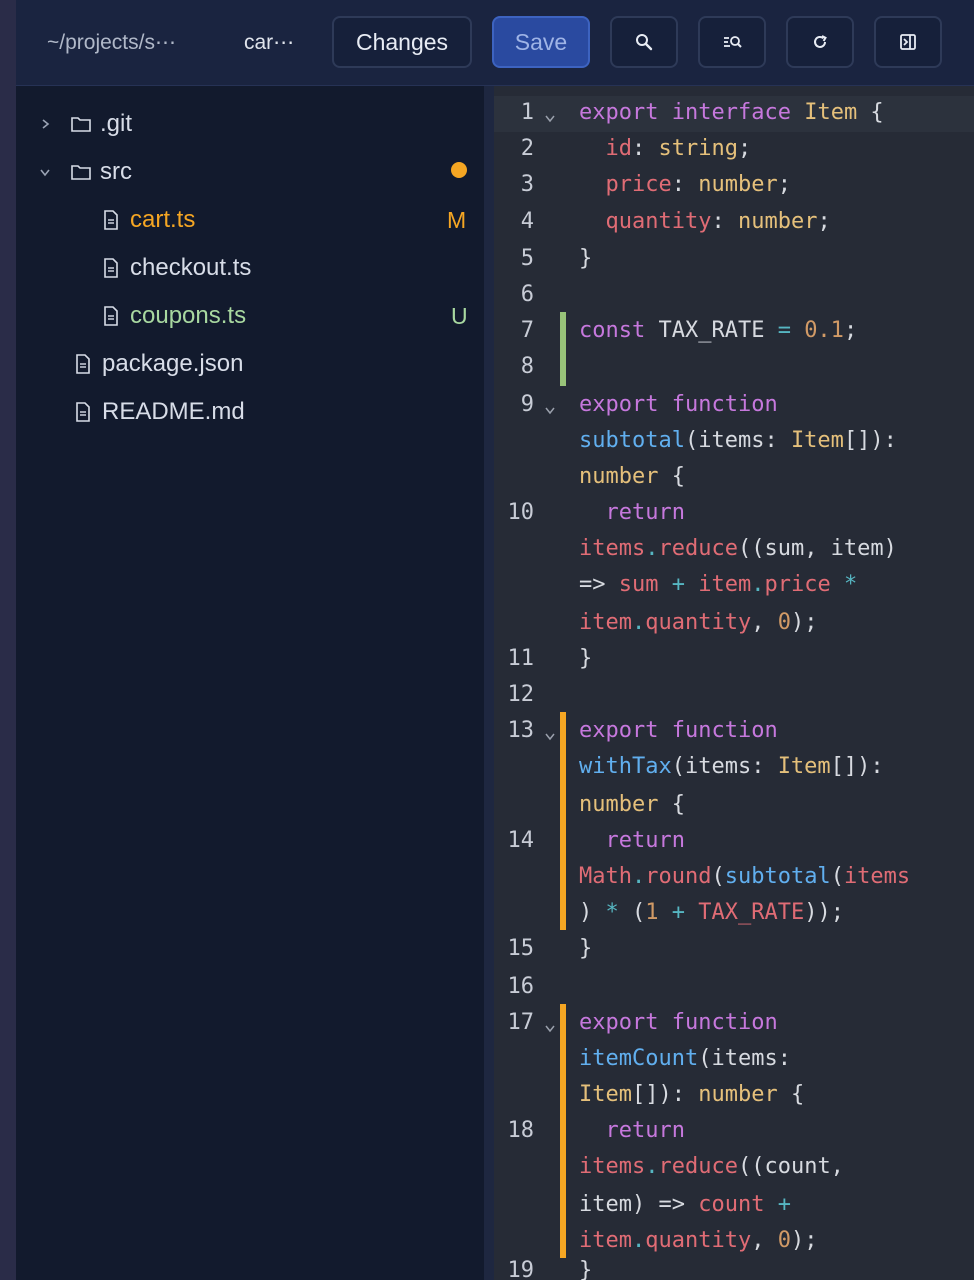  Describe the element at coordinates (158, 412) in the screenshot. I see `tree-item-readme: README.md` at that location.